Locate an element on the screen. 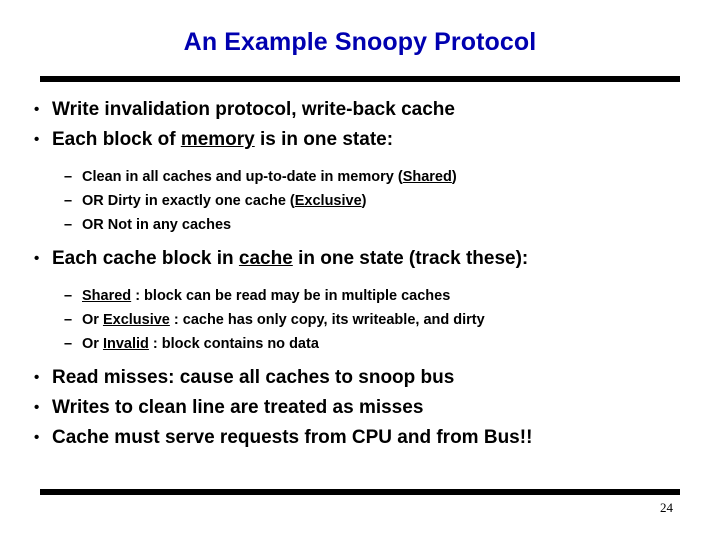 Image resolution: width=720 pixels, height=540 pixels. bullet-item: • Each block of memory is in one state: is located at coordinates (360, 144).